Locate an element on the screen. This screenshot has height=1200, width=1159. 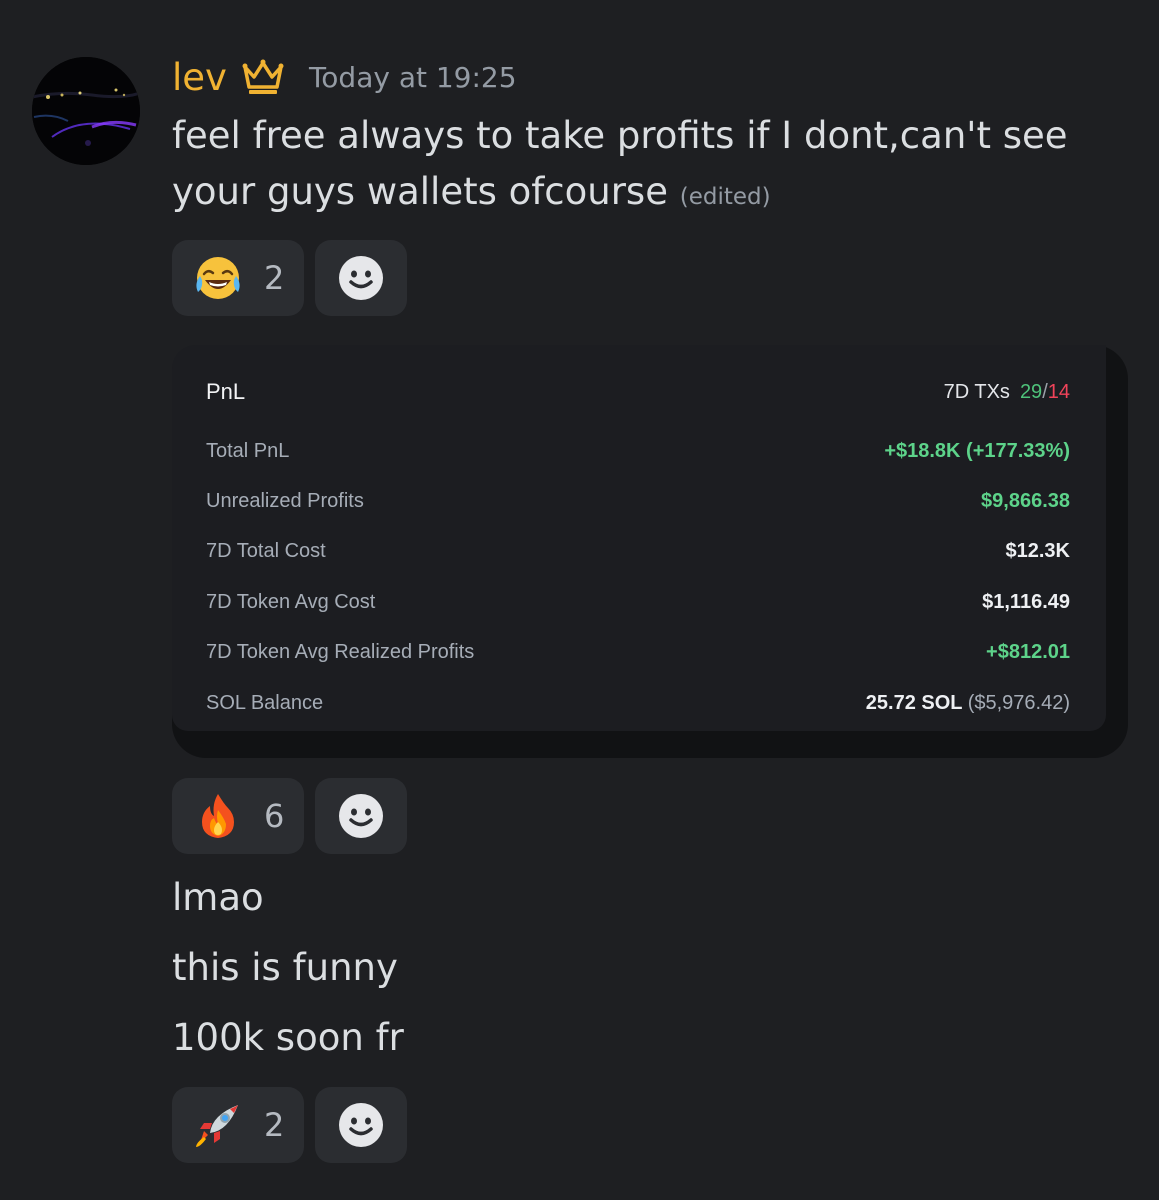
reaction-joy: 2 is located at coordinates (238, 278).